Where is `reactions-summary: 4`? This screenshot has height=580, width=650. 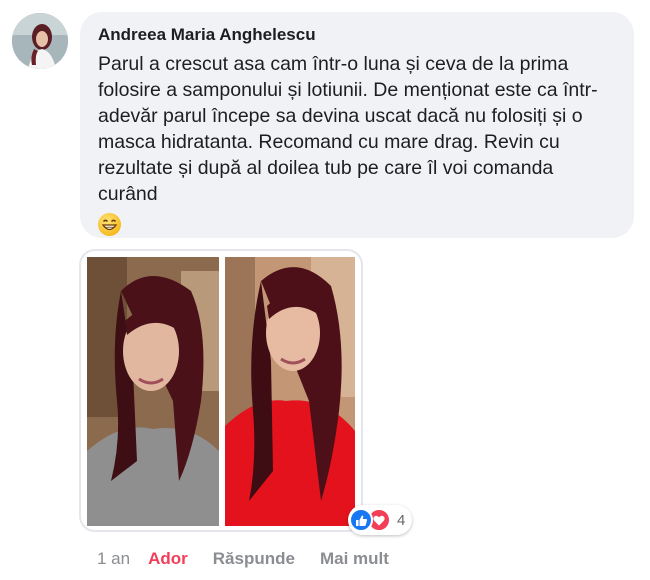 reactions-summary: 4 is located at coordinates (380, 520).